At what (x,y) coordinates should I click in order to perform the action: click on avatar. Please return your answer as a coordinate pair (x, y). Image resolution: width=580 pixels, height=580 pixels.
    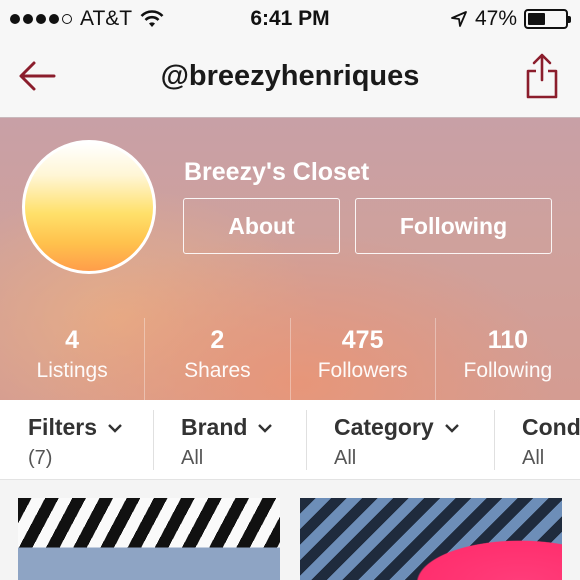
    Looking at the image, I should click on (89, 207).